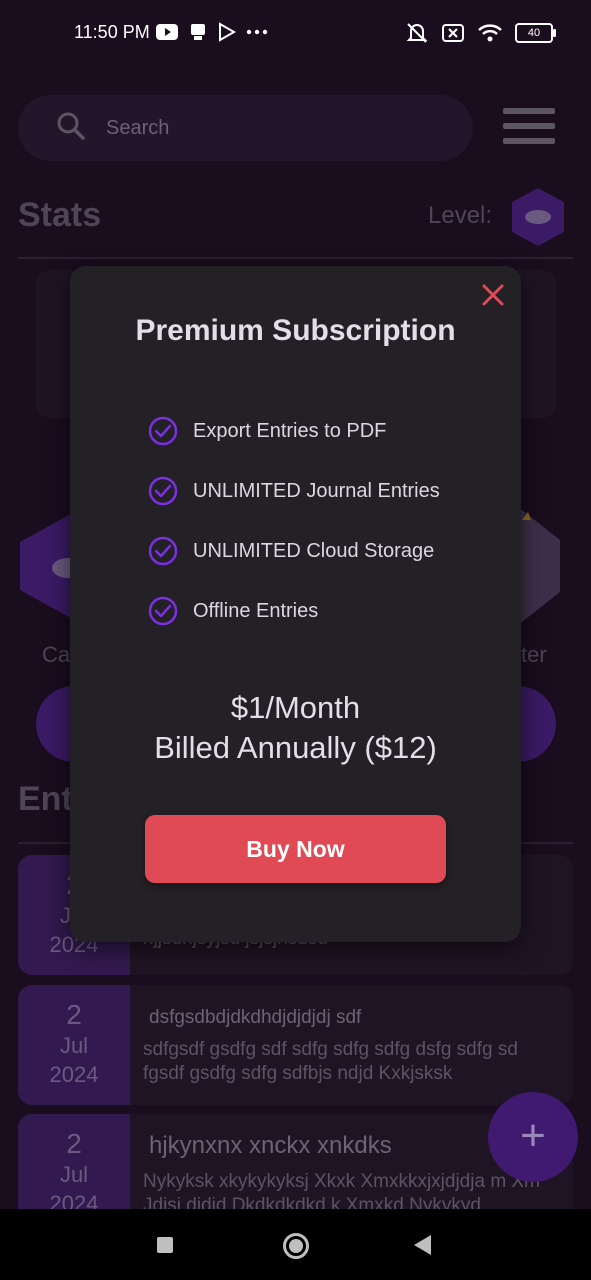 The width and height of the screenshot is (591, 1280). What do you see at coordinates (529, 126) in the screenshot?
I see `hamburger-menu-icon` at bounding box center [529, 126].